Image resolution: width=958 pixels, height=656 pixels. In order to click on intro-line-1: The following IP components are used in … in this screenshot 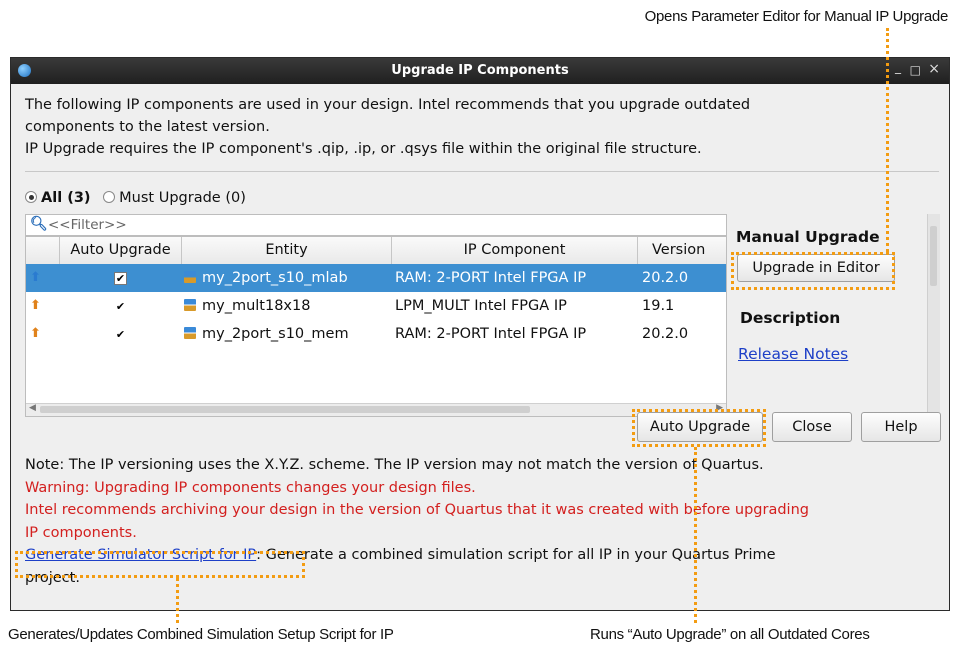, I will do `click(388, 105)`.